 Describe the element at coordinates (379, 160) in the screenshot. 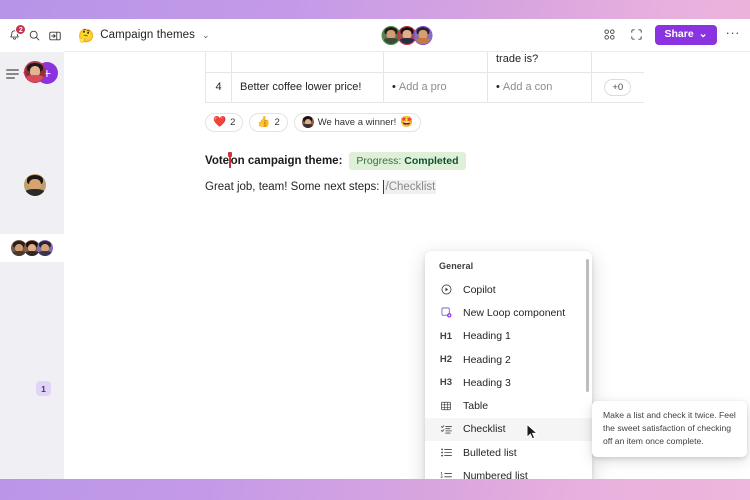

I see `status-badge-label: Progress:` at that location.